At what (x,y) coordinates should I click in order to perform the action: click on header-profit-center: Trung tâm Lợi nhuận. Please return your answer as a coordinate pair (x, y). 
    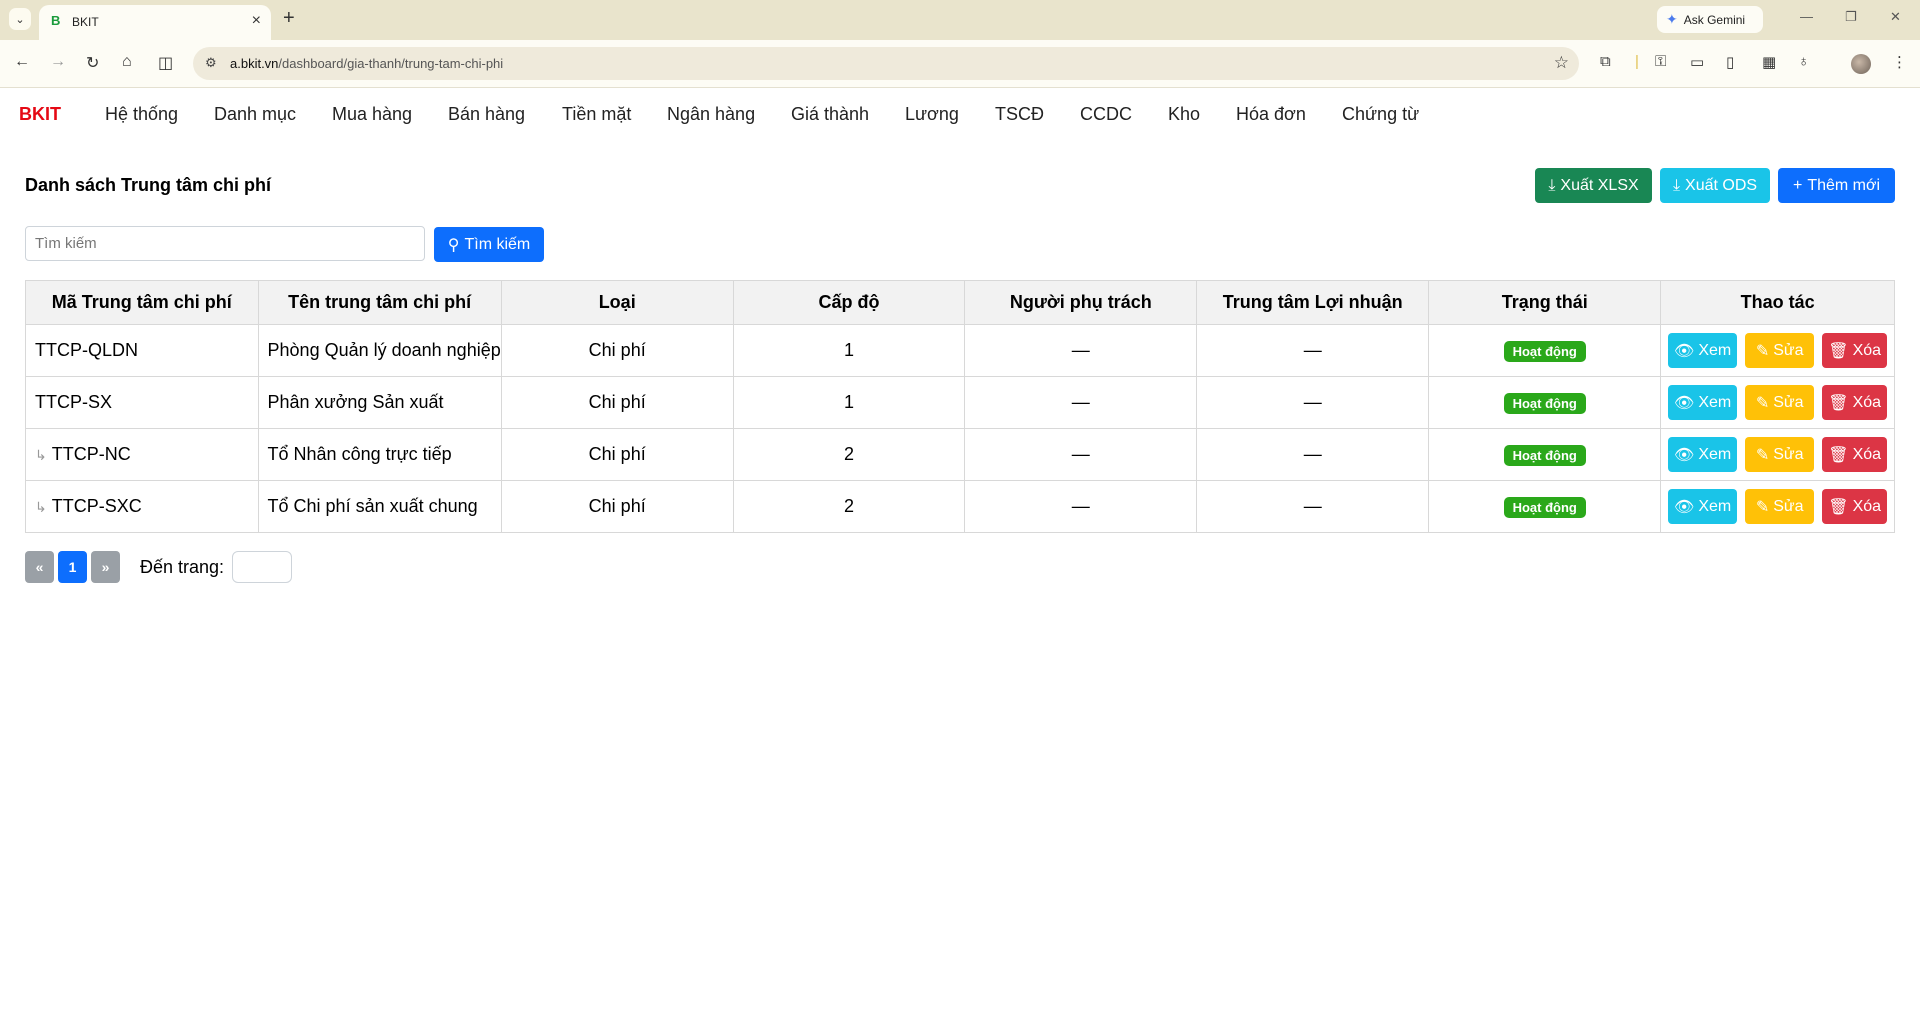
    Looking at the image, I should click on (1313, 302).